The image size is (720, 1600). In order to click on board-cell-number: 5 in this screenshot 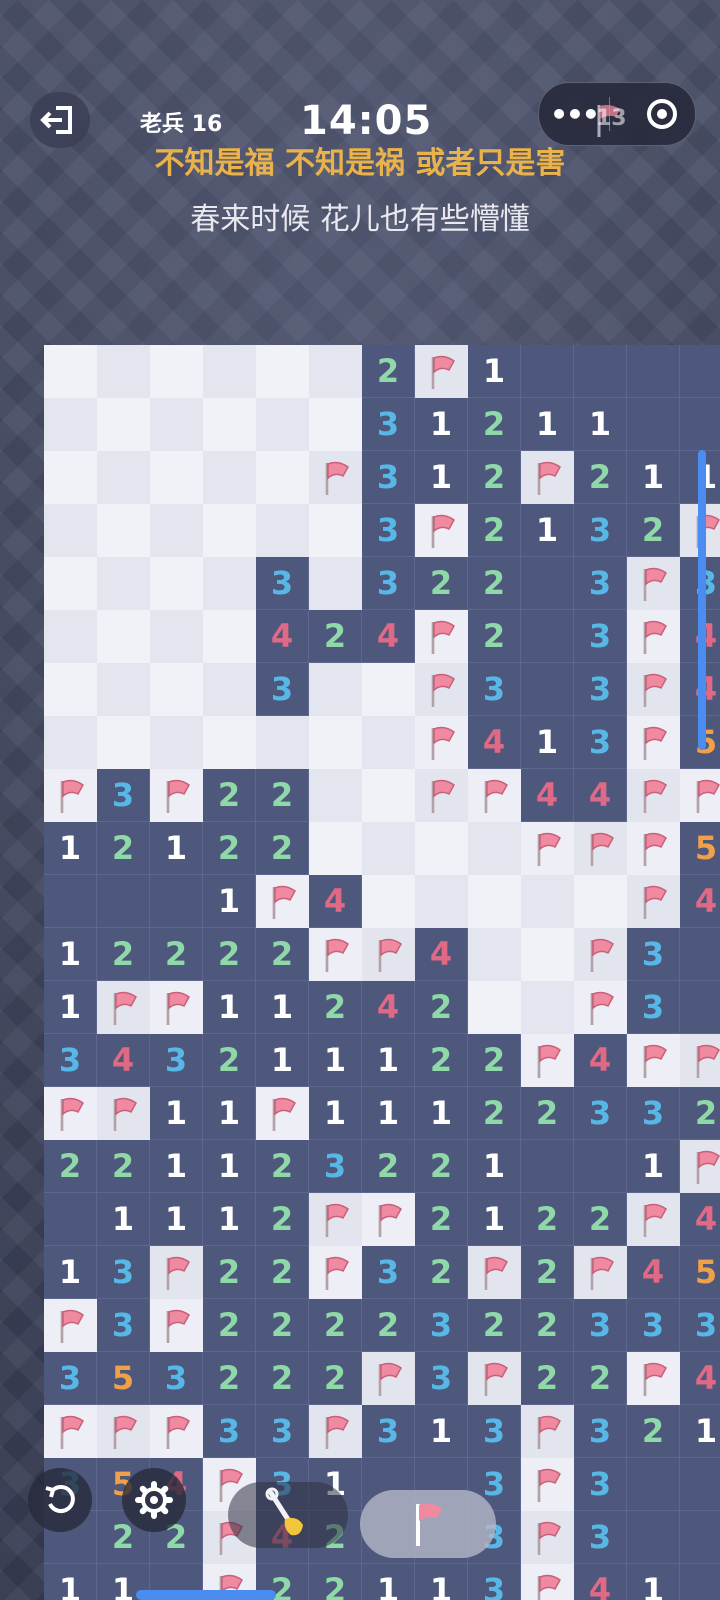, I will do `click(123, 1378)`.